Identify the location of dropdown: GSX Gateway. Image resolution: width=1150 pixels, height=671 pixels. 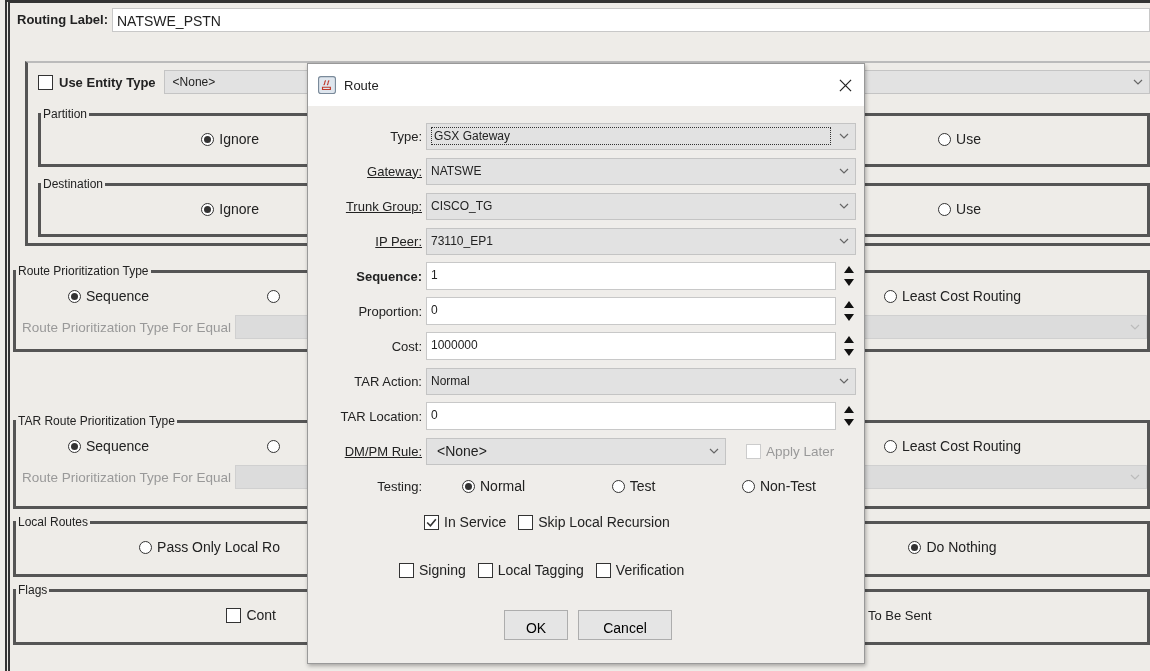
(641, 136).